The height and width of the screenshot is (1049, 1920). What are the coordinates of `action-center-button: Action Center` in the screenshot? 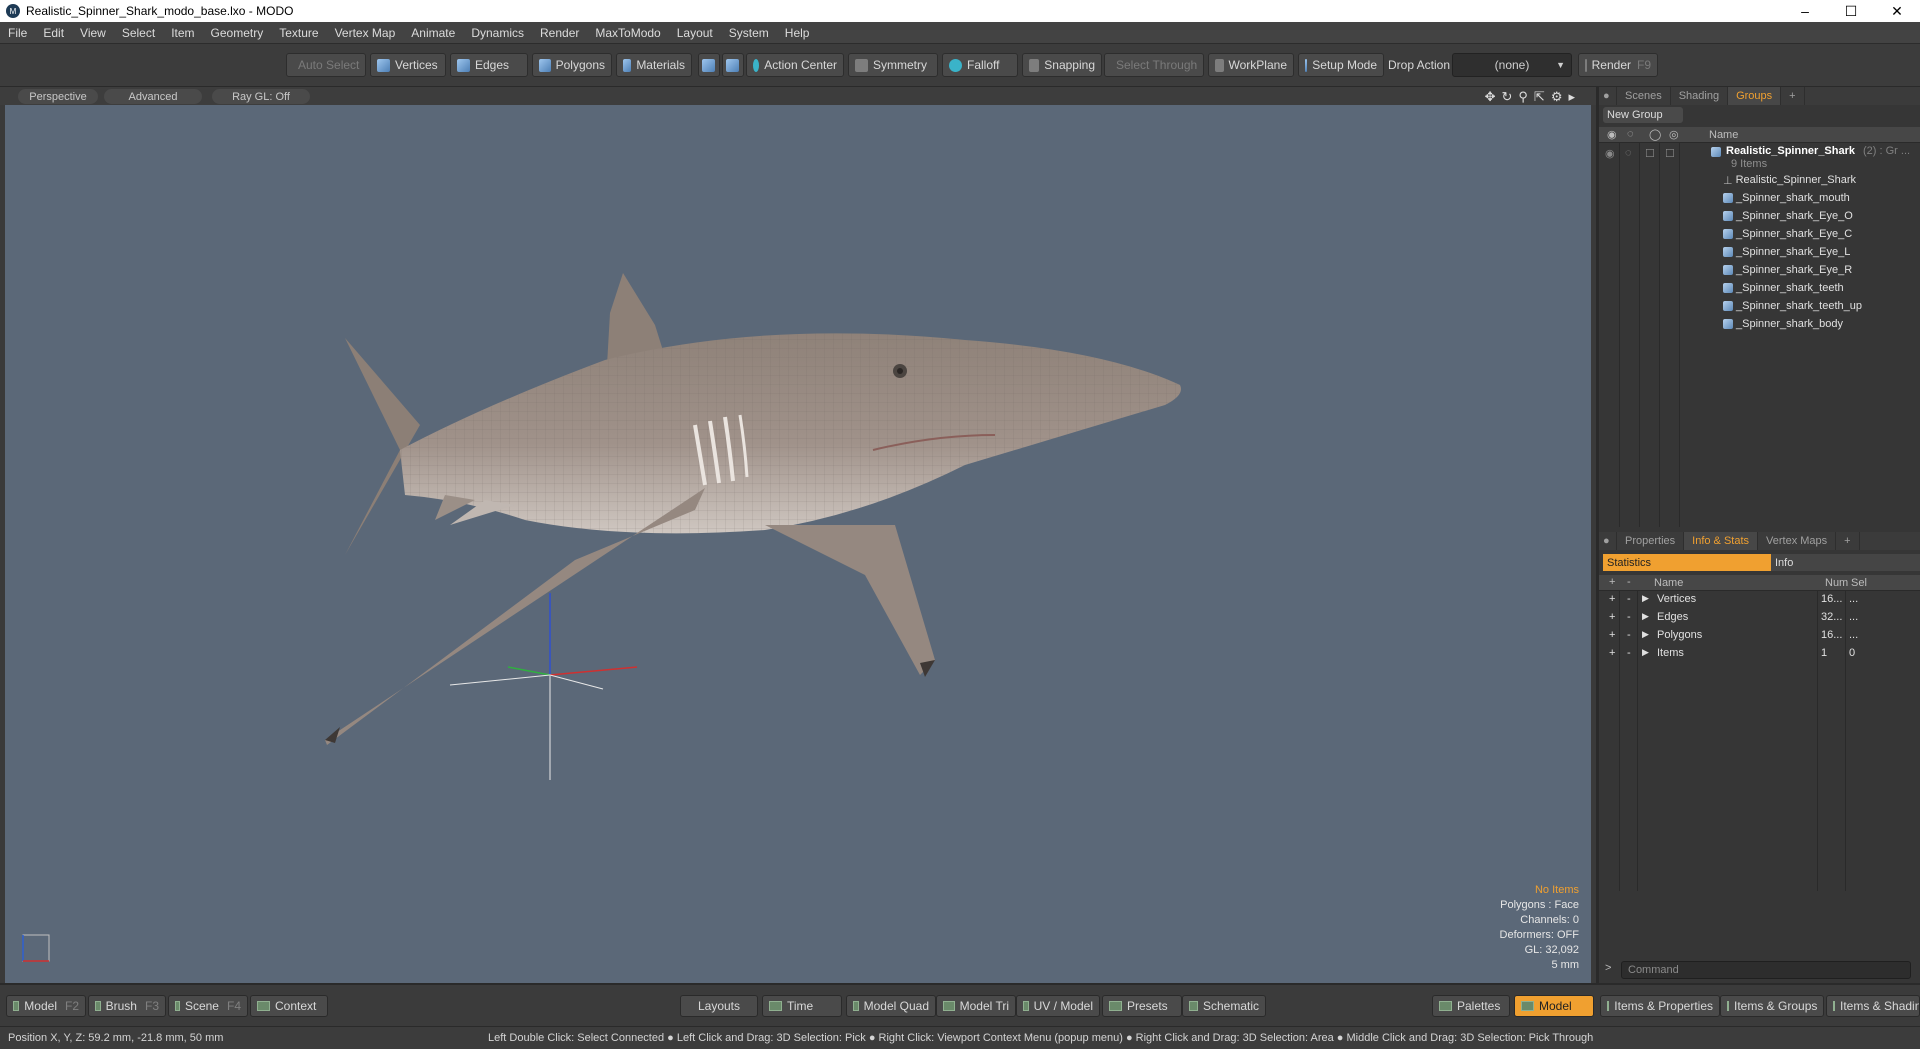 It's located at (795, 65).